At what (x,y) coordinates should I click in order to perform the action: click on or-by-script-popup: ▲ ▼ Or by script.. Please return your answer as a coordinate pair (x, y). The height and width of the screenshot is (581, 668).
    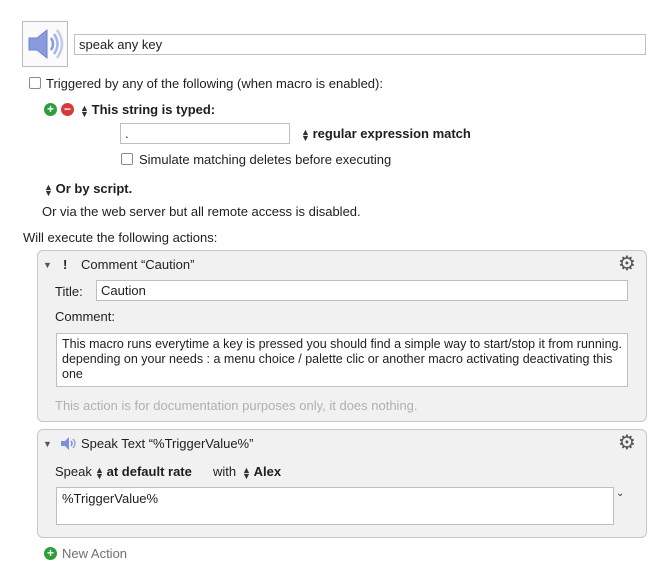
    Looking at the image, I should click on (88, 189).